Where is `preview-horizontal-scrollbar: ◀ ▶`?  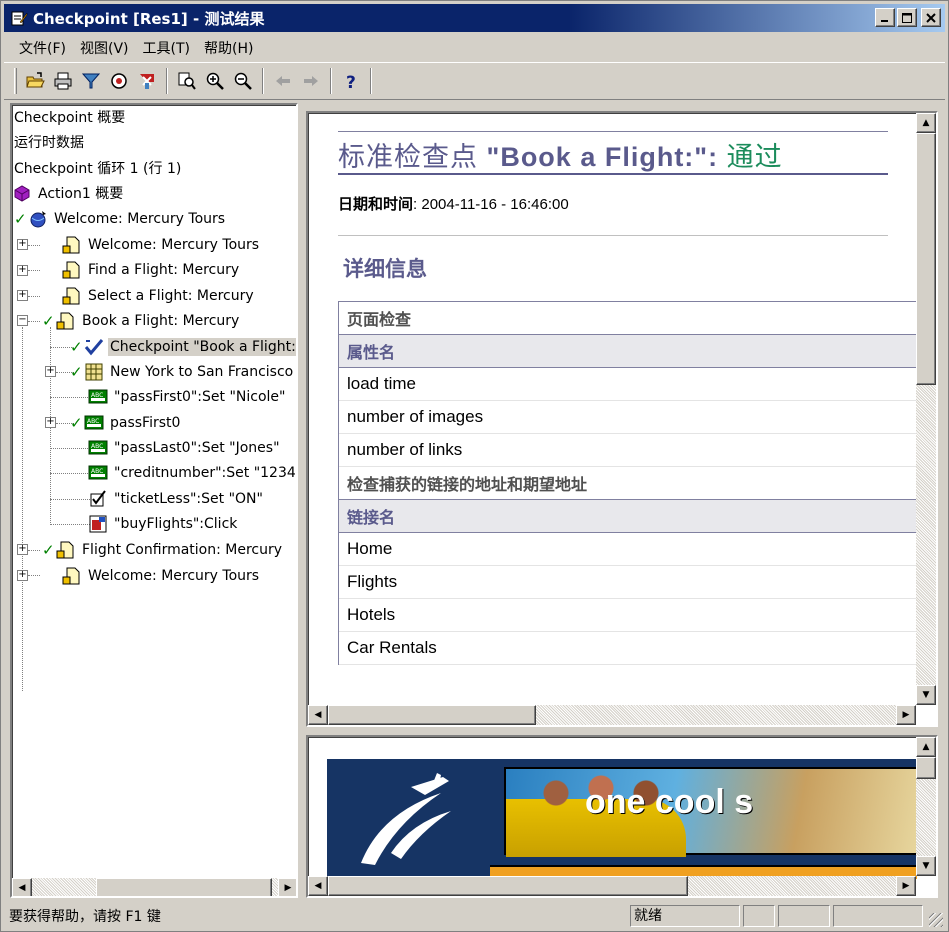
preview-horizontal-scrollbar: ◀ ▶ is located at coordinates (612, 886).